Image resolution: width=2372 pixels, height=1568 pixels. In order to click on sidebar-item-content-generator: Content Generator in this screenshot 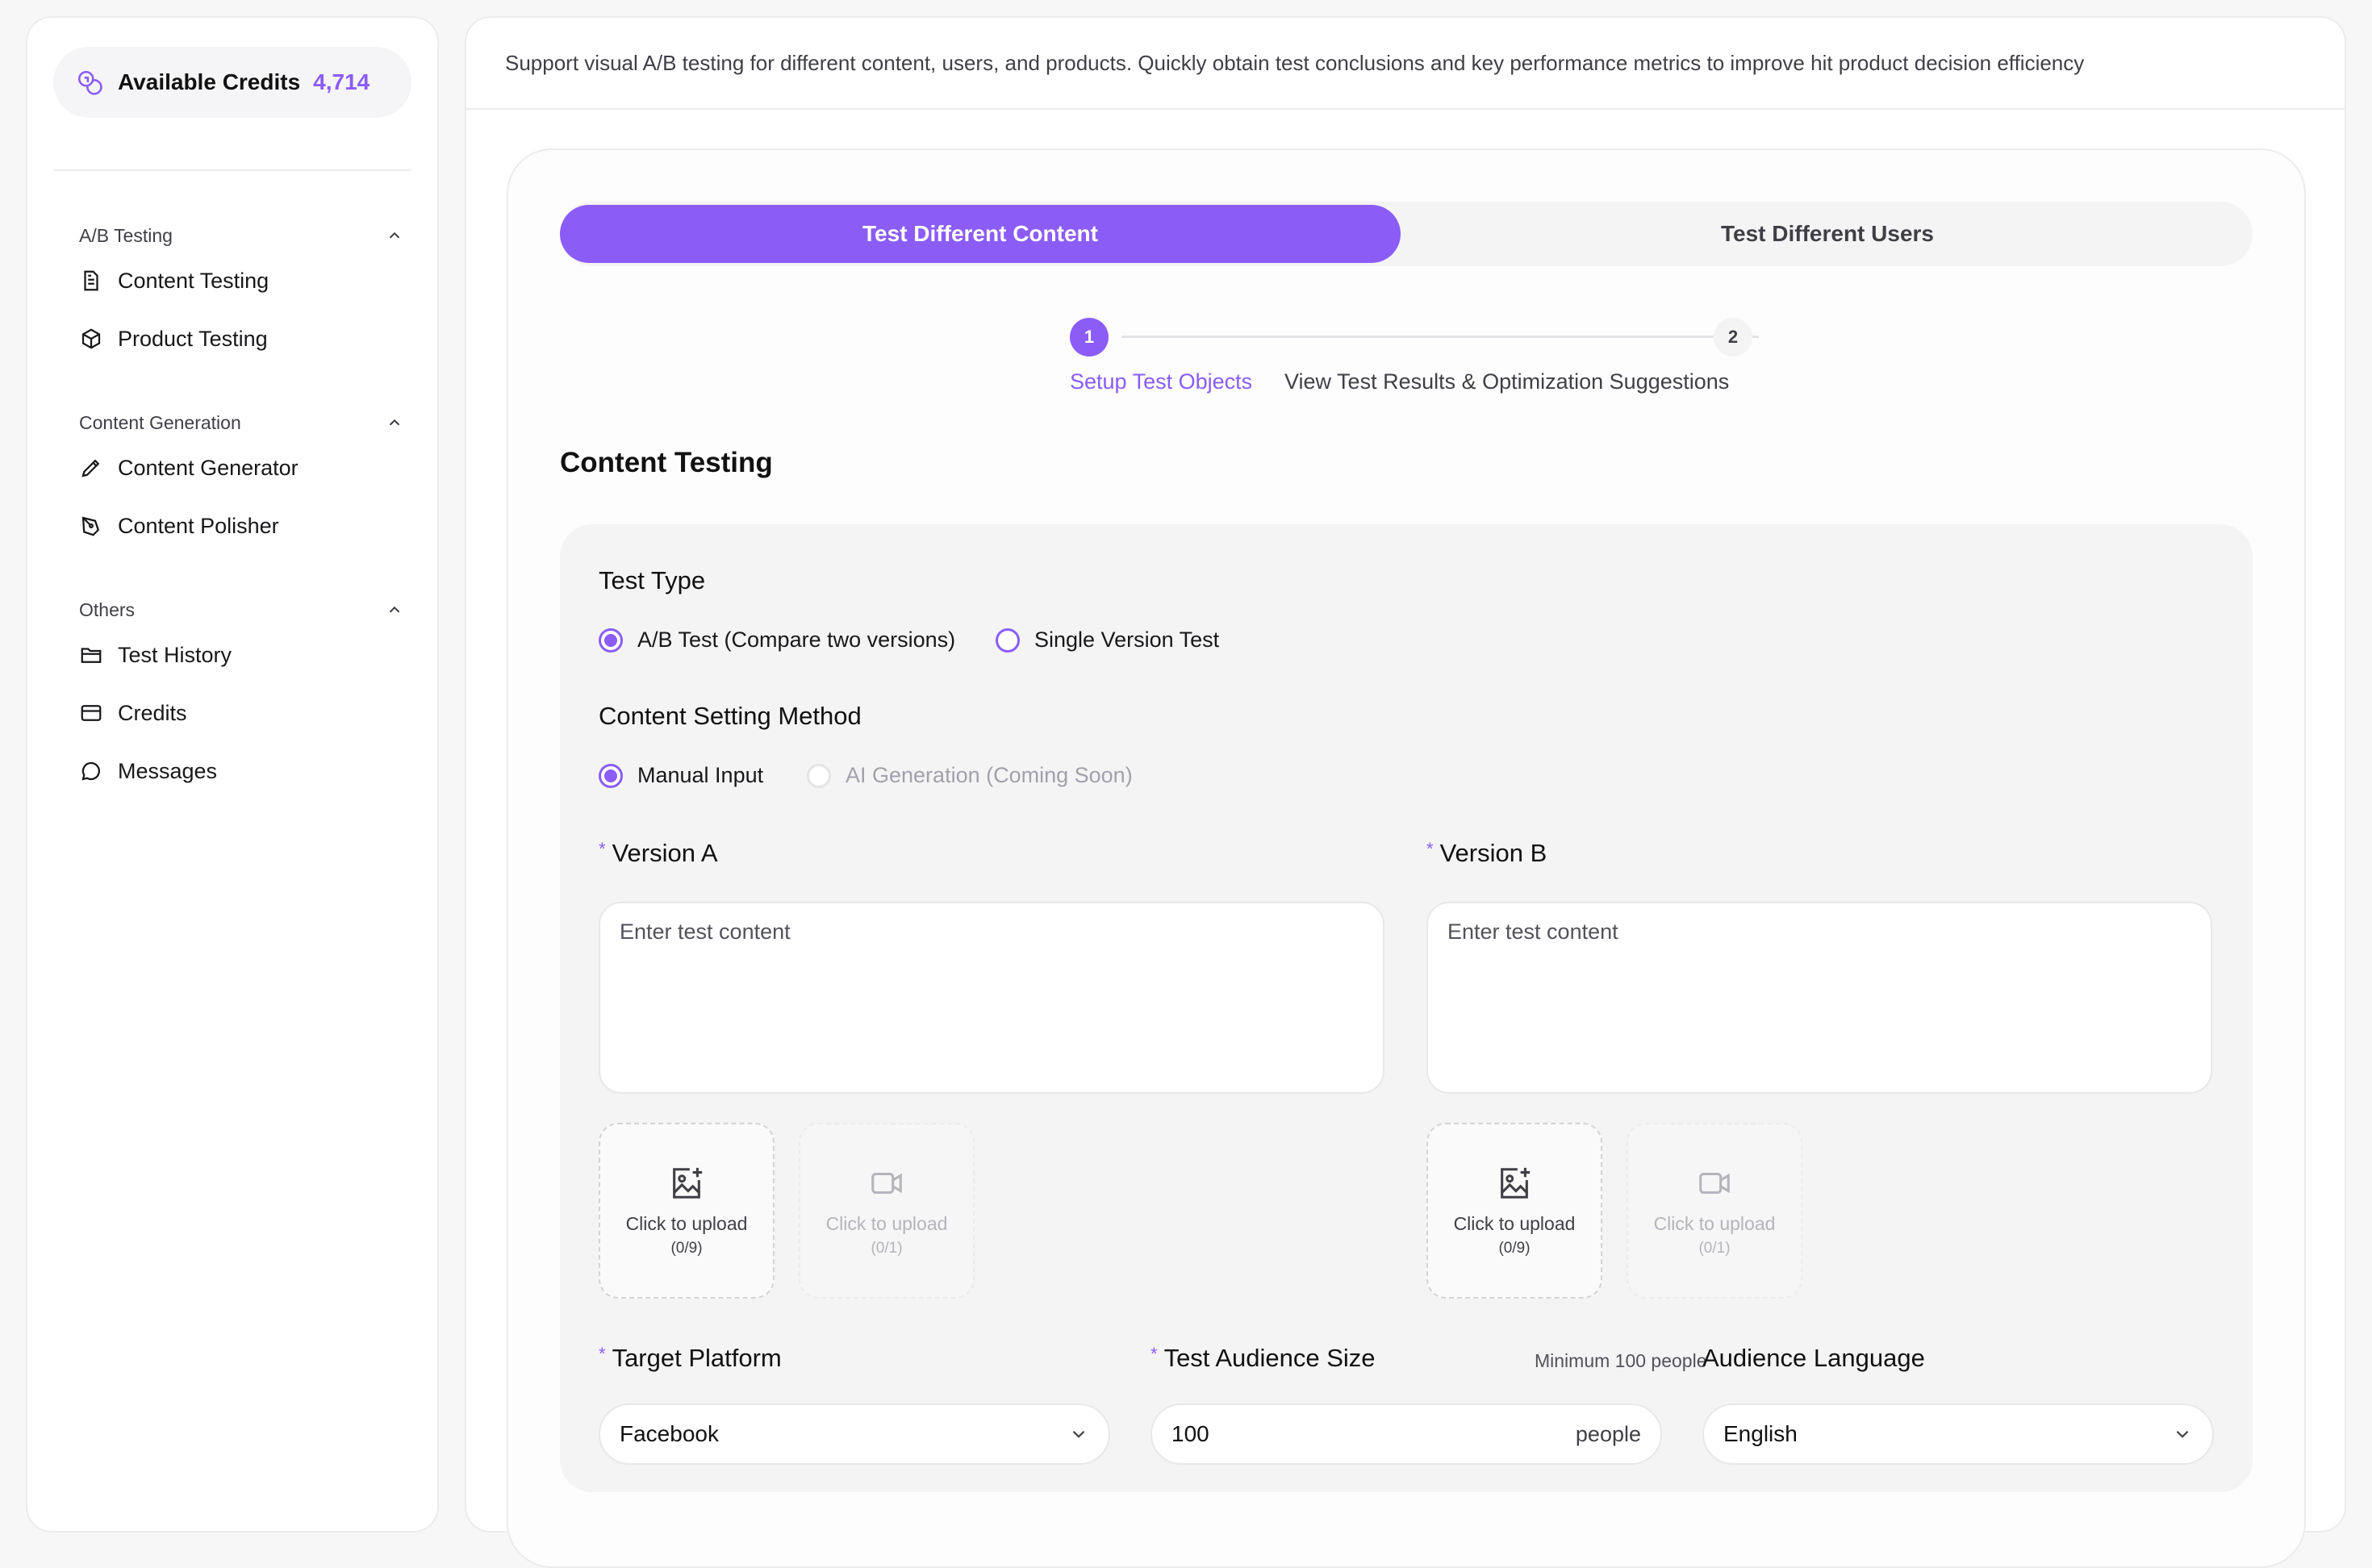, I will do `click(245, 468)`.